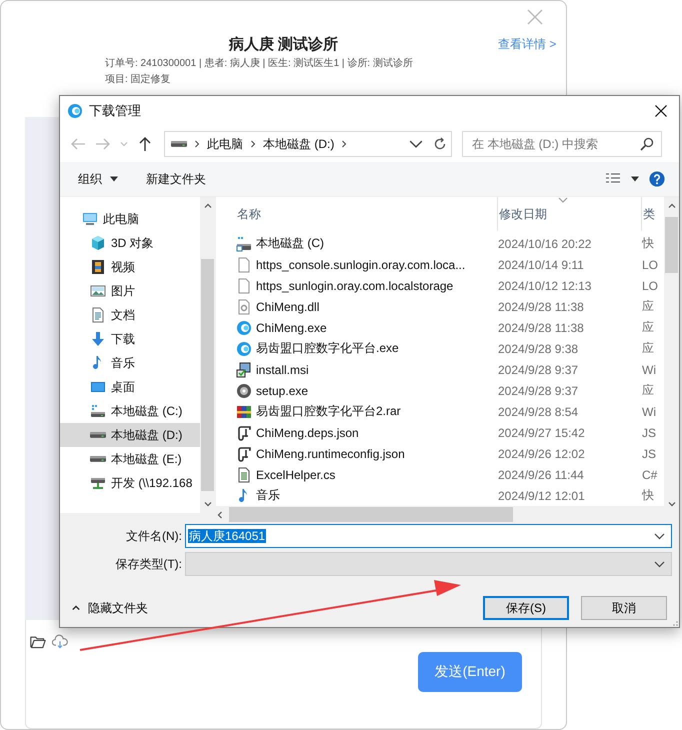 The width and height of the screenshot is (682, 730). I want to click on caret-up-icon, so click(76, 608).